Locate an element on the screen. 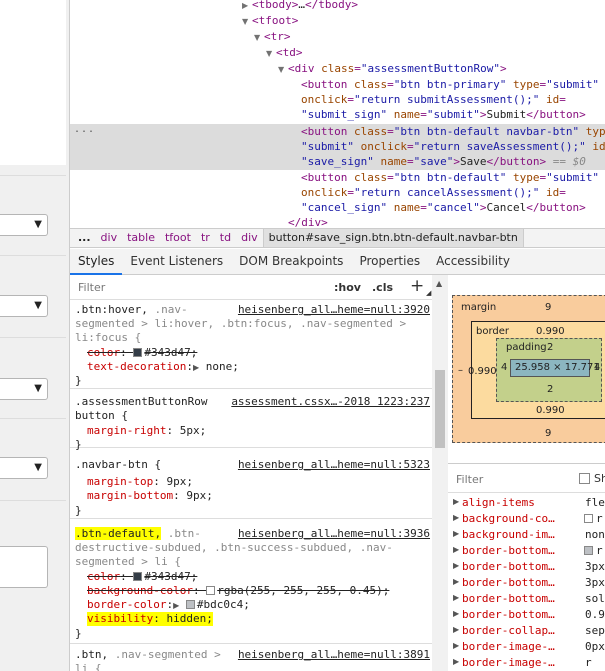  breadcrumb-item: tr is located at coordinates (205, 238).